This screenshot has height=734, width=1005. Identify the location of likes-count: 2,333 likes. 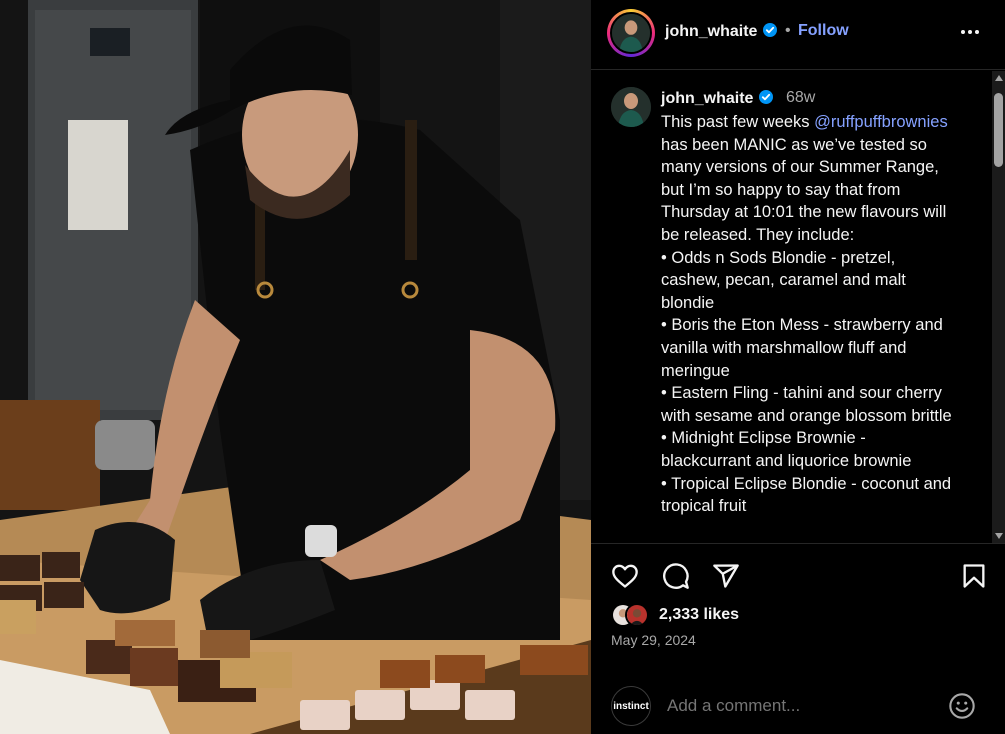
(699, 615).